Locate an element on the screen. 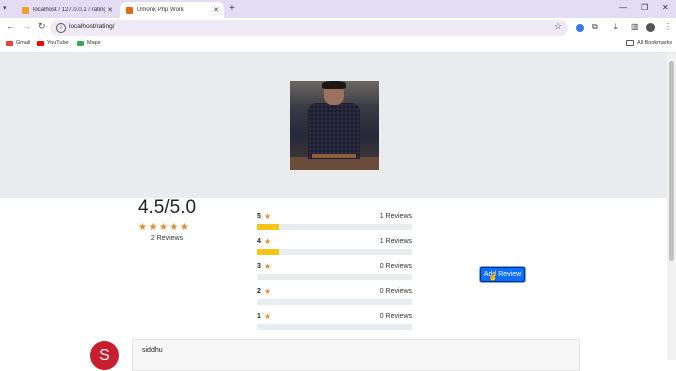  star-level: 1 is located at coordinates (259, 316).